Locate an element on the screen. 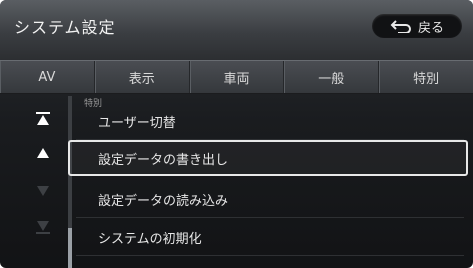  list-item-label: 設定データの読み込み is located at coordinates (163, 201).